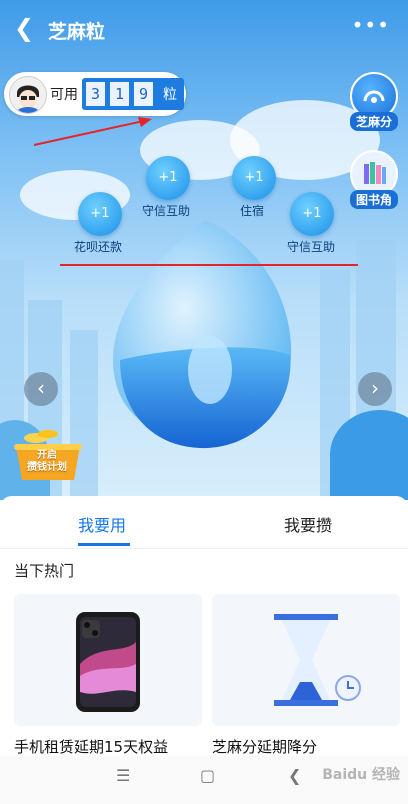 The image size is (408, 804). I want to click on back-icon: ❮, so click(294, 775).